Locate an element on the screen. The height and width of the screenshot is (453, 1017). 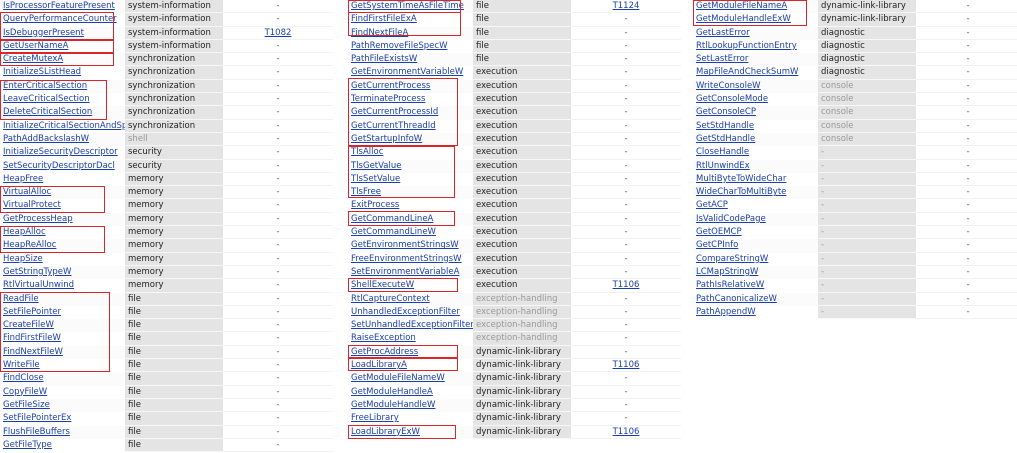
api-name-link: FindNextFileA is located at coordinates (410, 33).